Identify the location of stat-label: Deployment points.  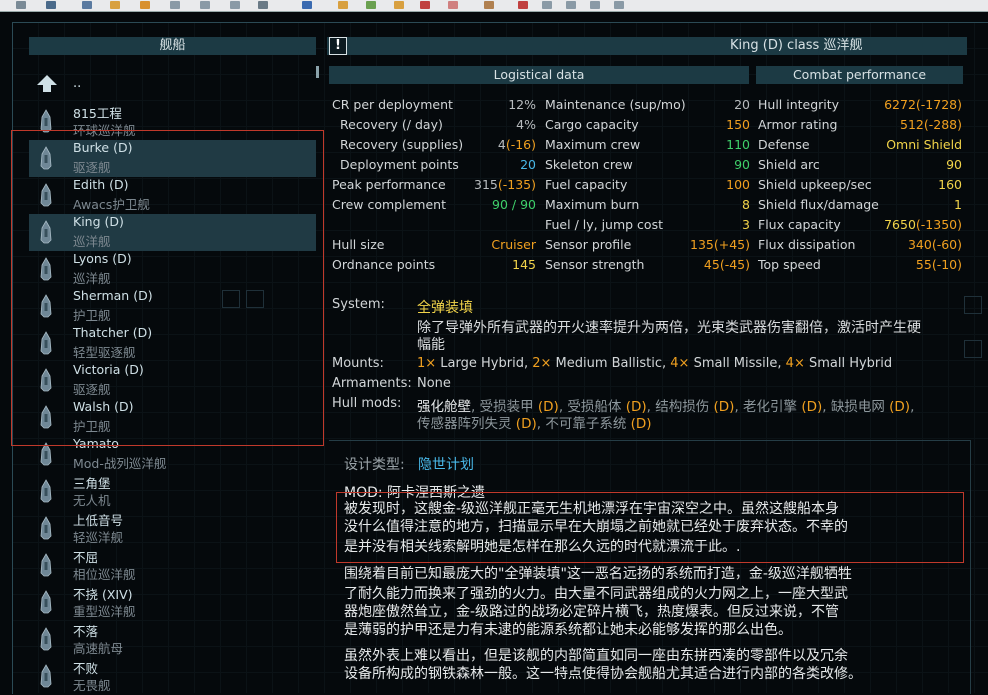
(399, 164).